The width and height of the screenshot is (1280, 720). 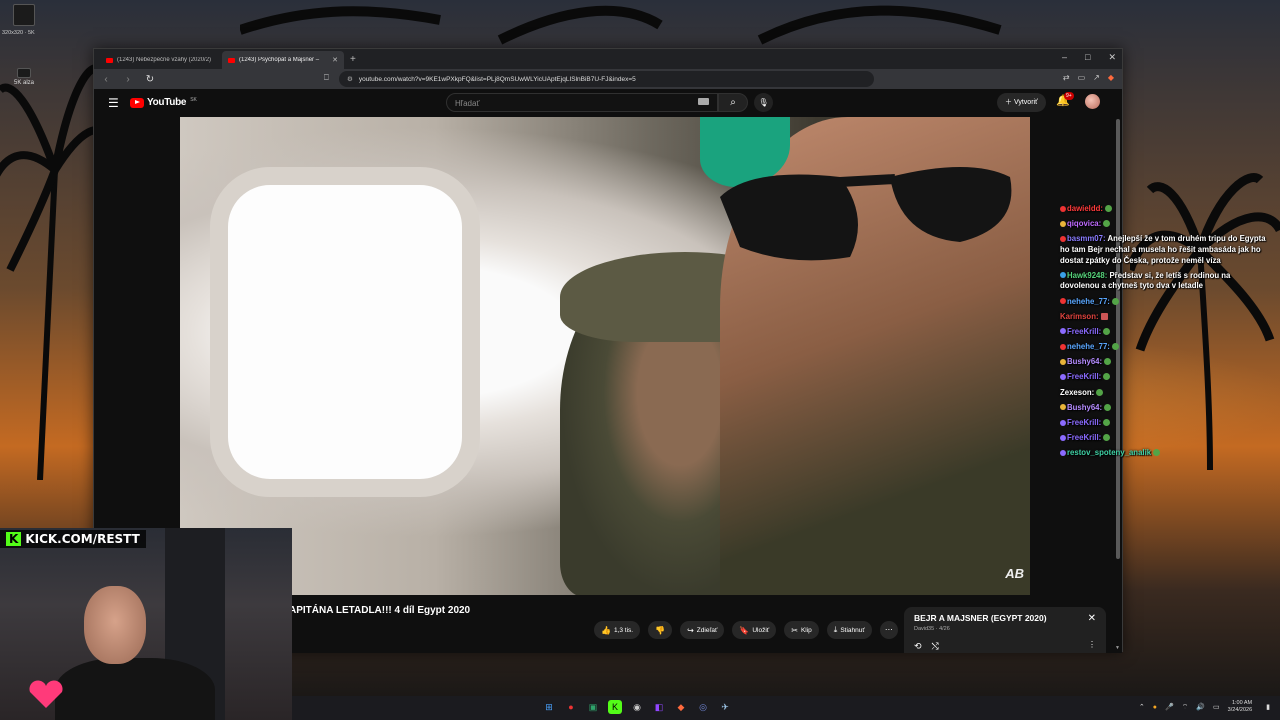 I want to click on youtube-play-icon, so click(x=137, y=102).